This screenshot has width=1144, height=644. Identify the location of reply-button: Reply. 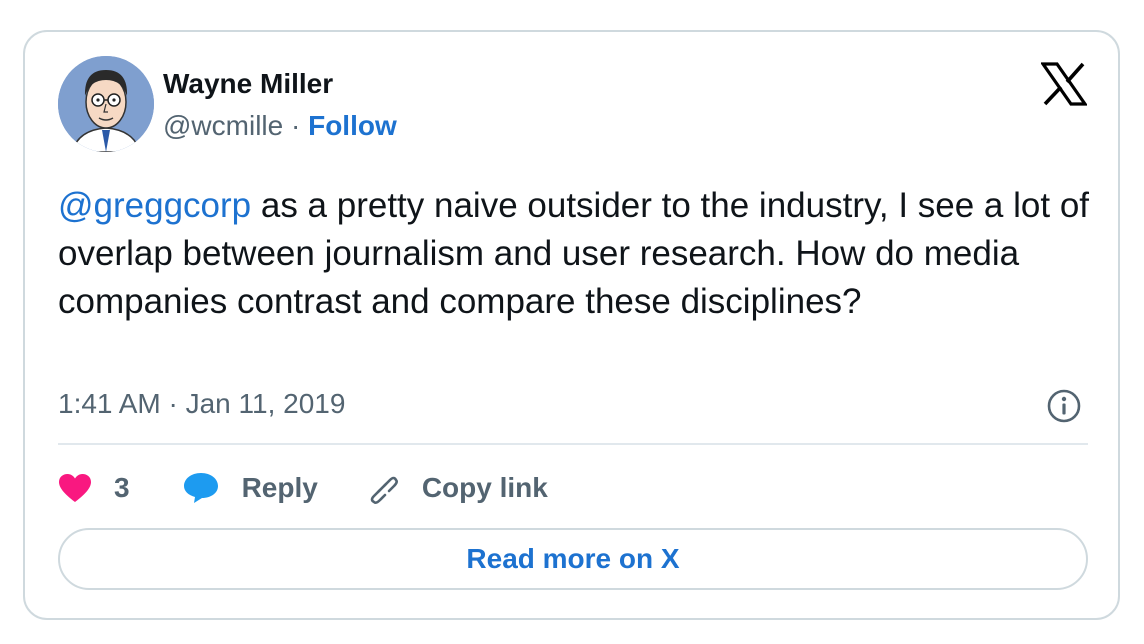
(250, 488).